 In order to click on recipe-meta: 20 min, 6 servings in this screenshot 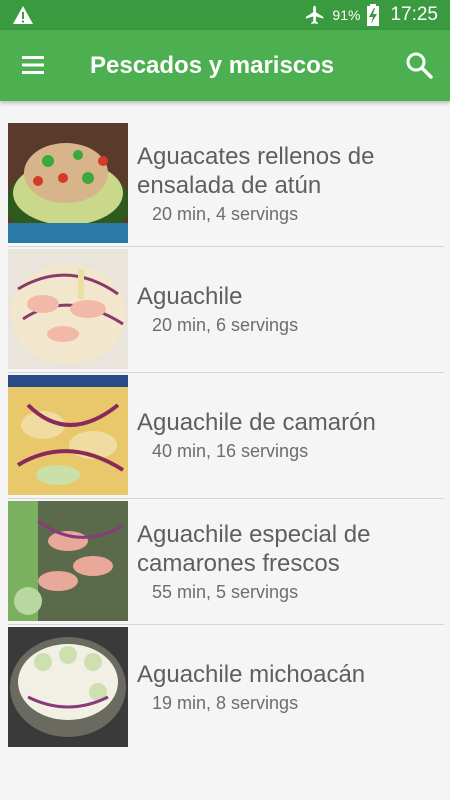, I will do `click(225, 325)`.